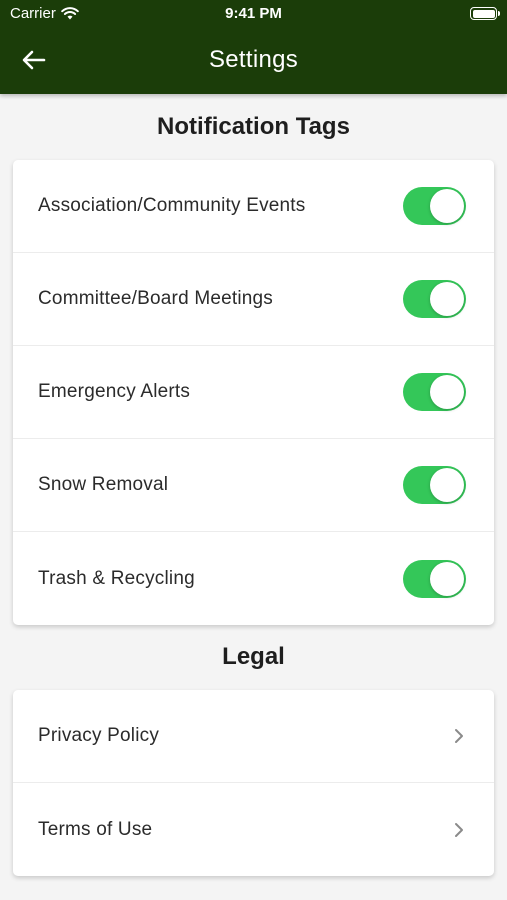 The width and height of the screenshot is (507, 900). I want to click on legal-item-label: Terms of Use, so click(95, 829).